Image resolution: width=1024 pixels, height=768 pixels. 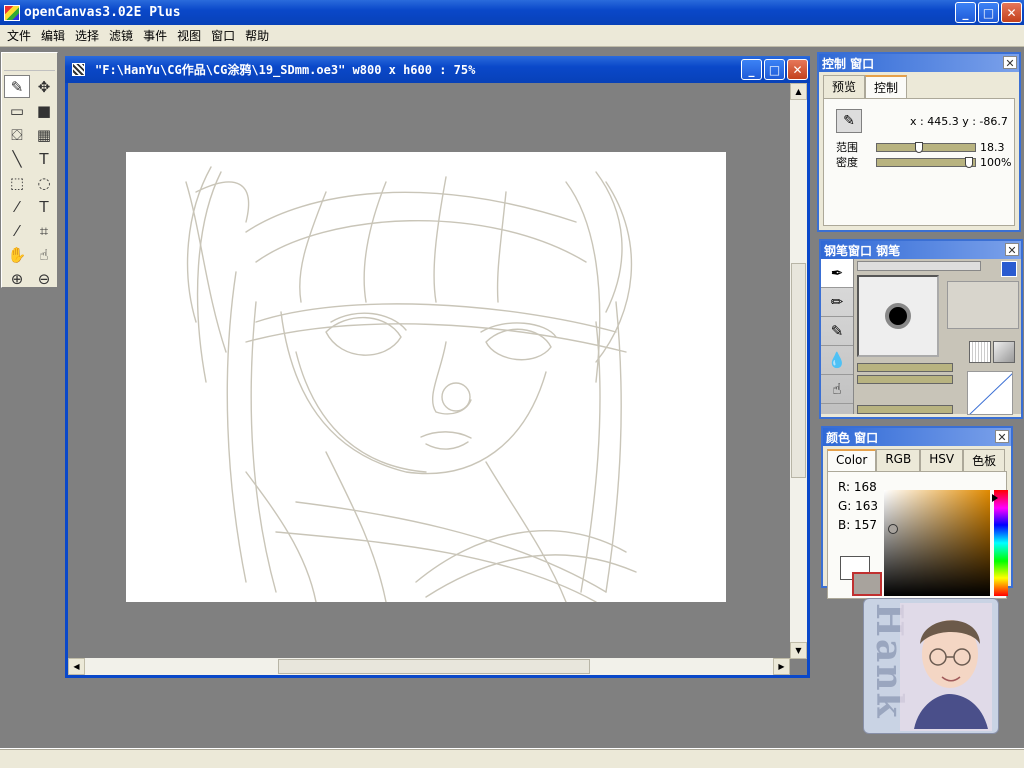 I want to click on vertical-scroll-thumb, so click(x=798, y=370).